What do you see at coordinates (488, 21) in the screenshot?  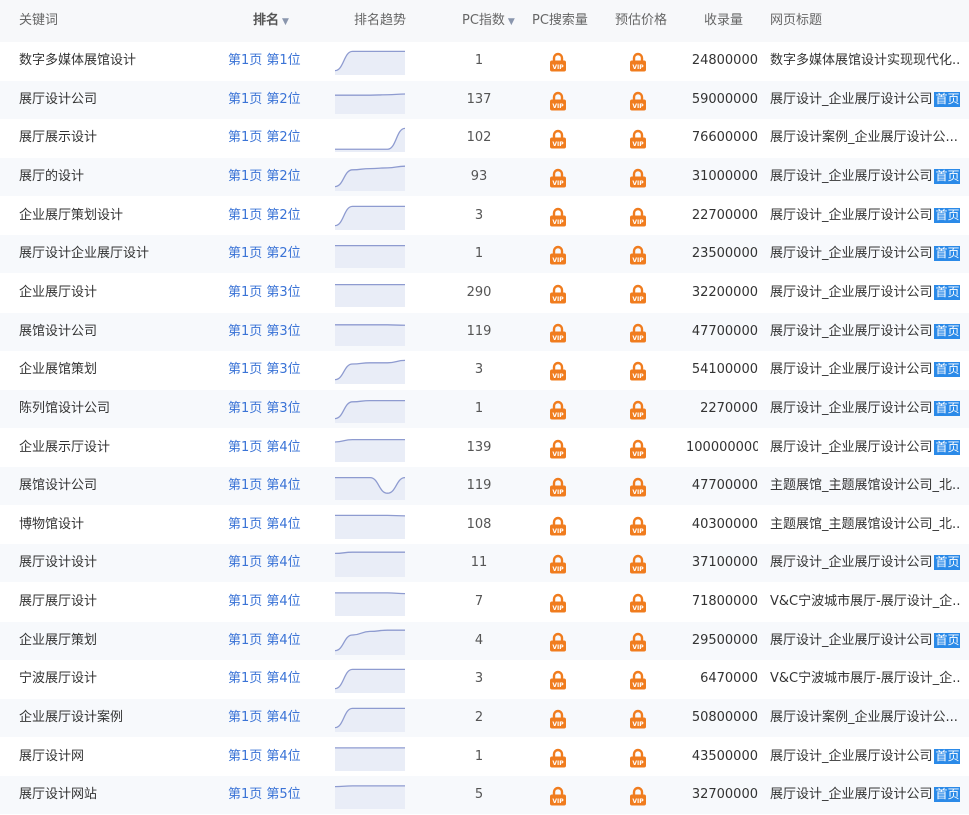 I see `col-pc-index-sort: PC指数 ▼` at bounding box center [488, 21].